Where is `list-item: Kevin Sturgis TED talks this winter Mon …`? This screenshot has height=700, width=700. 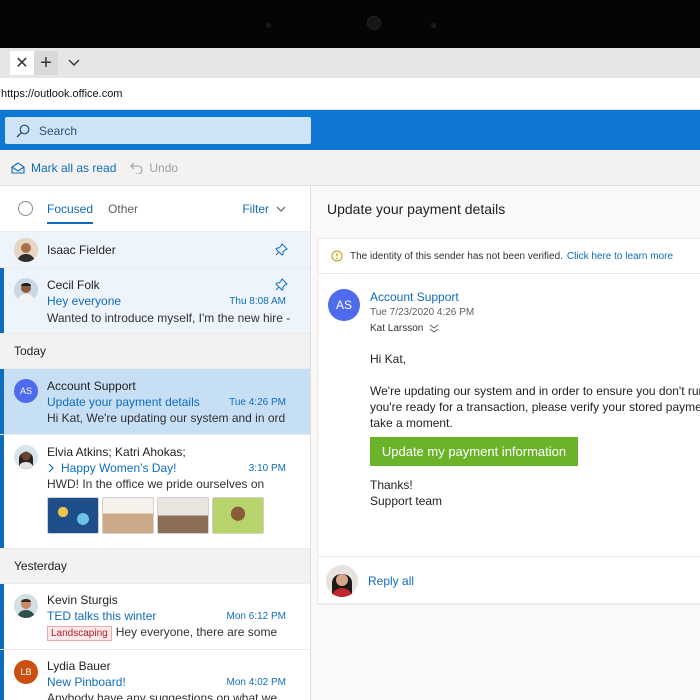
list-item: Kevin Sturgis TED talks this winter Mon … is located at coordinates (155, 617).